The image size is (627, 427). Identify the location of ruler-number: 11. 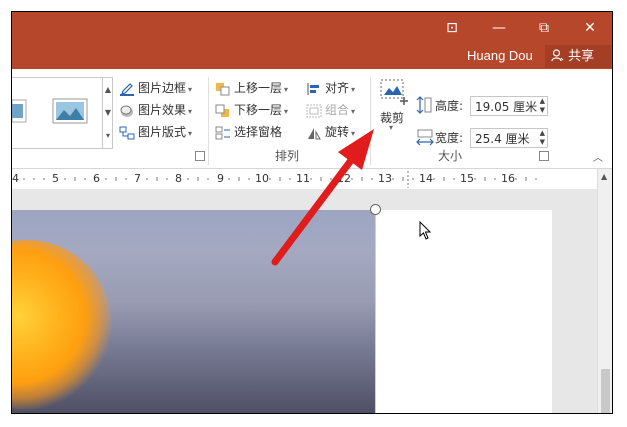
(303, 178).